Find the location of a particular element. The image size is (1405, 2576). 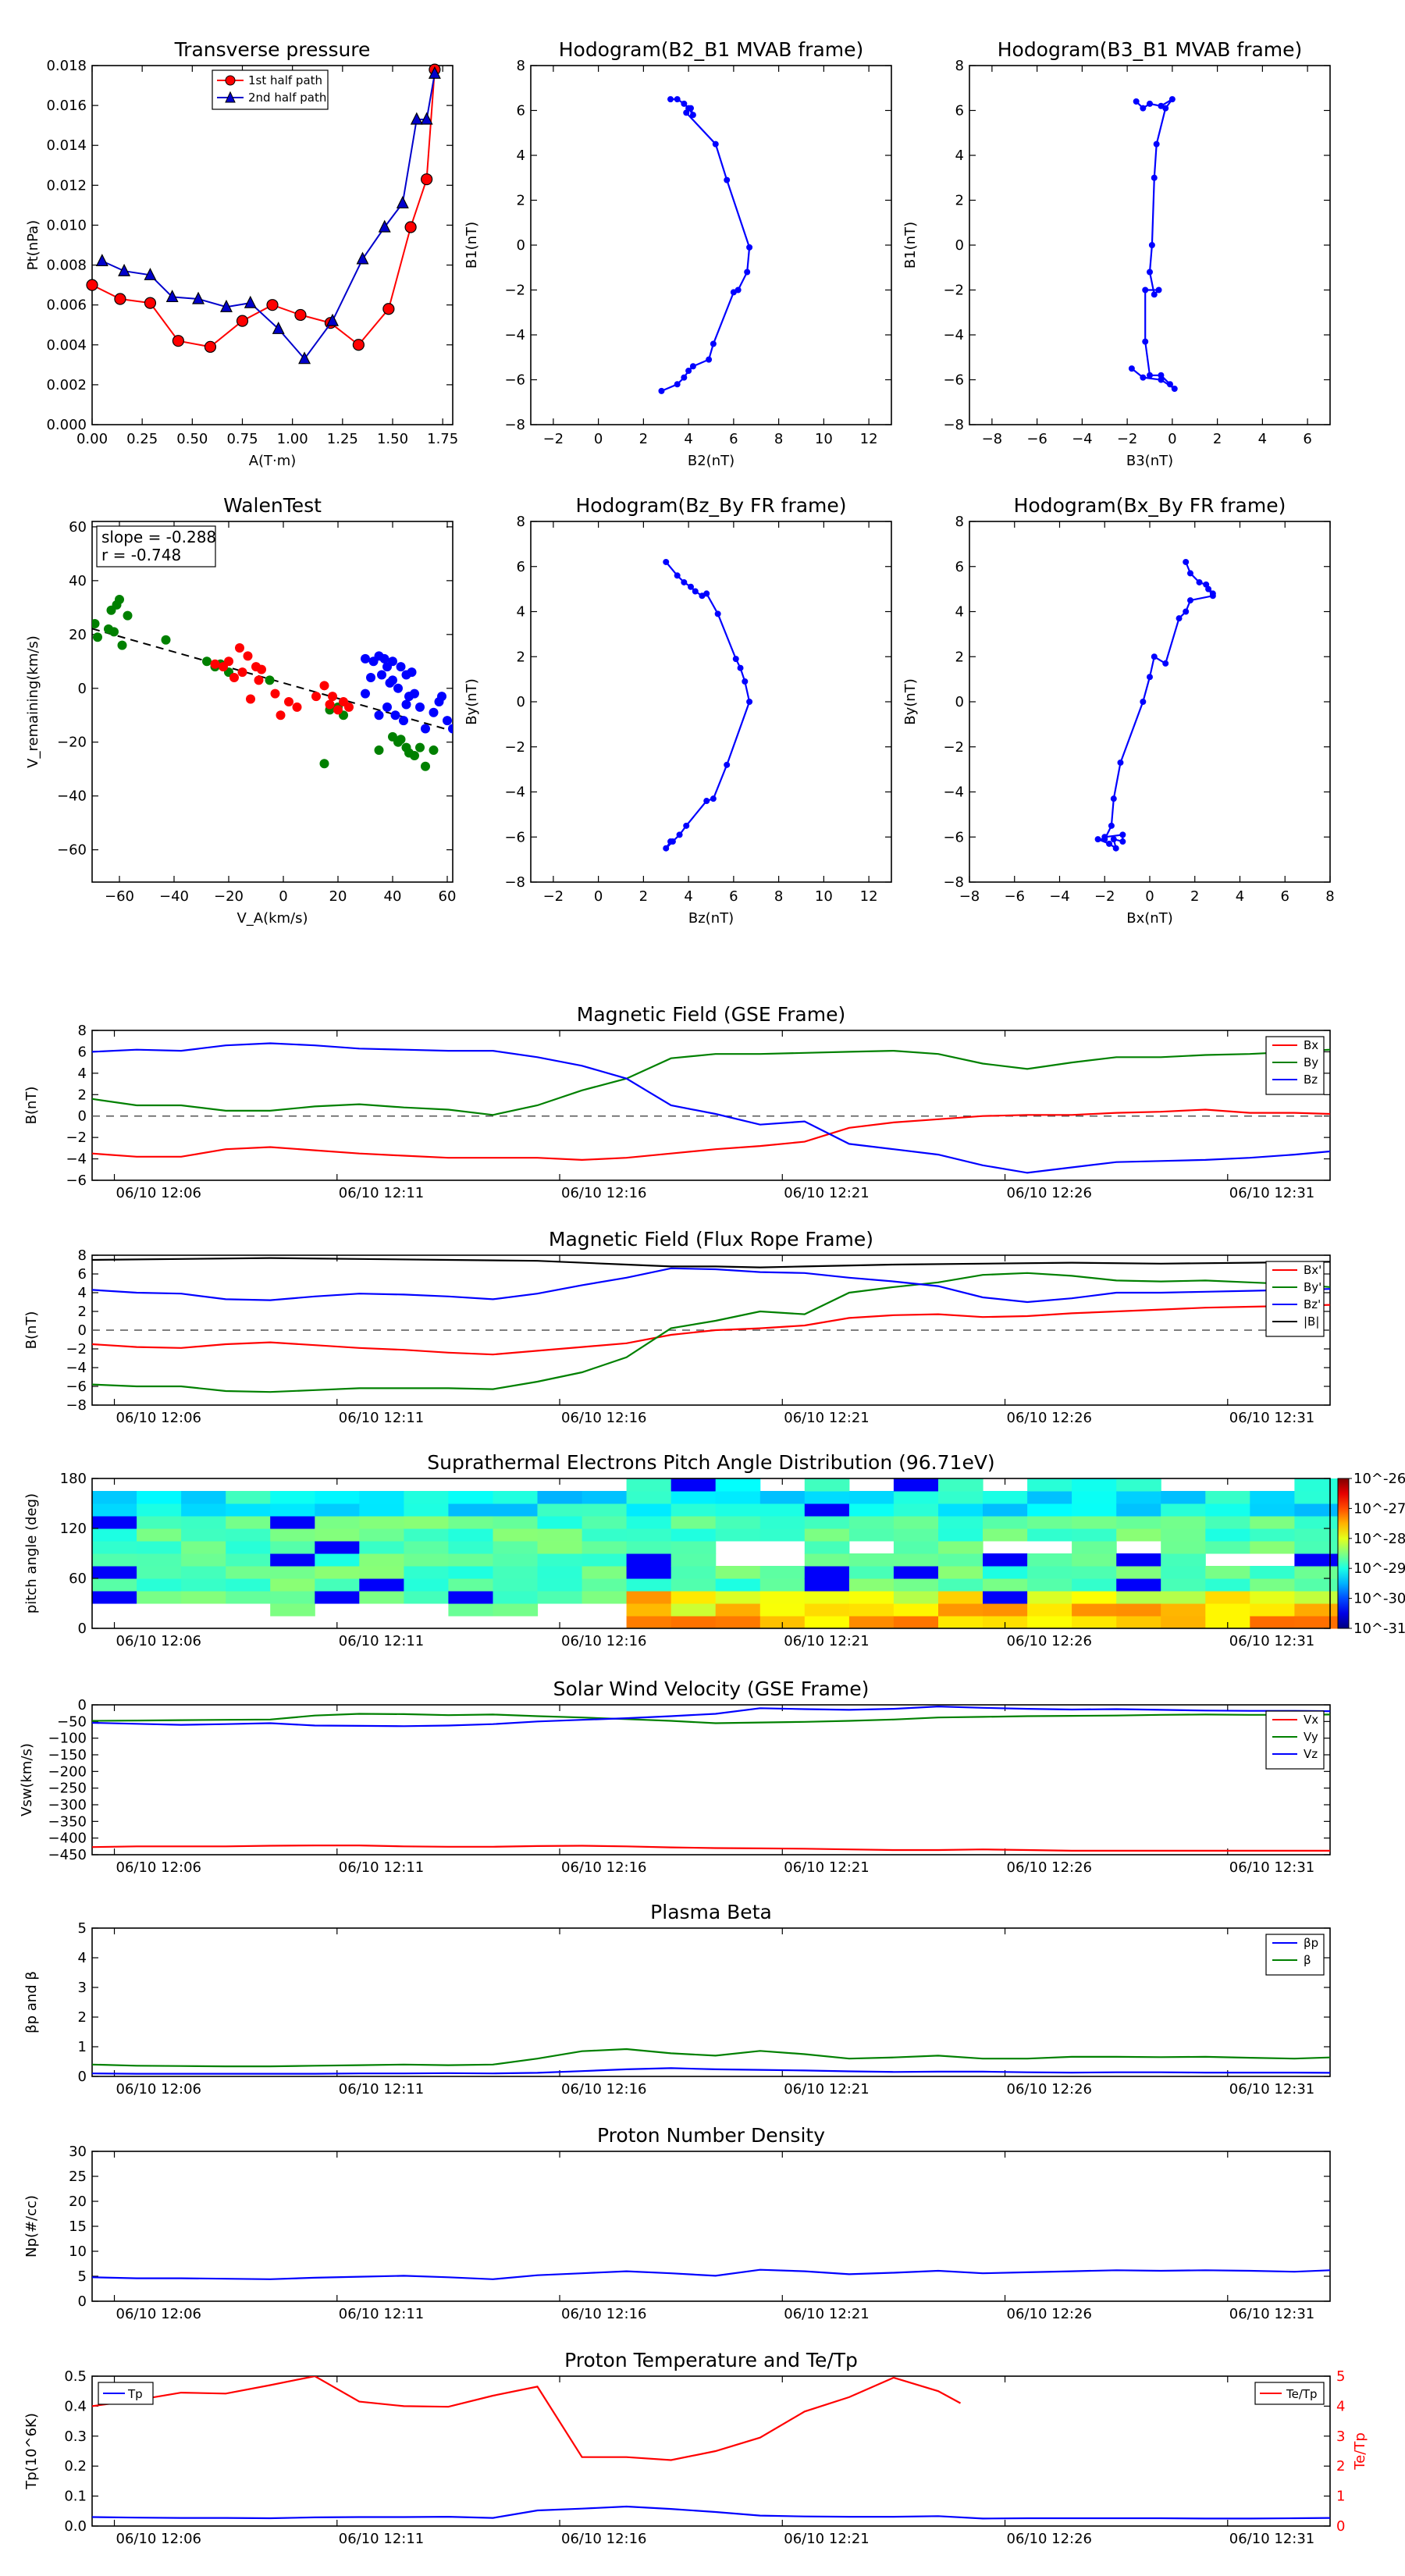

y-axis-label-3: V_remaining(km/s) is located at coordinates (33, 701).